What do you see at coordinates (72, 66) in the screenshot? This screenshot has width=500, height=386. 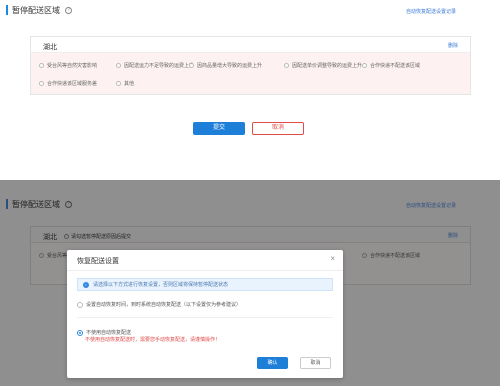 I see `reason-label: 受台风等自然灾害影响` at bounding box center [72, 66].